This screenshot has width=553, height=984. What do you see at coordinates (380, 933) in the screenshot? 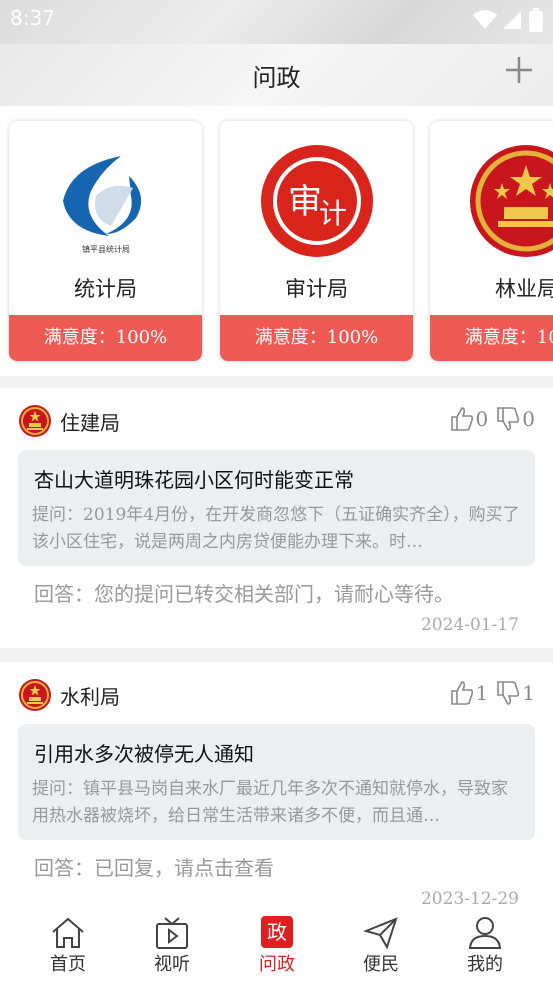
I see `send-icon` at bounding box center [380, 933].